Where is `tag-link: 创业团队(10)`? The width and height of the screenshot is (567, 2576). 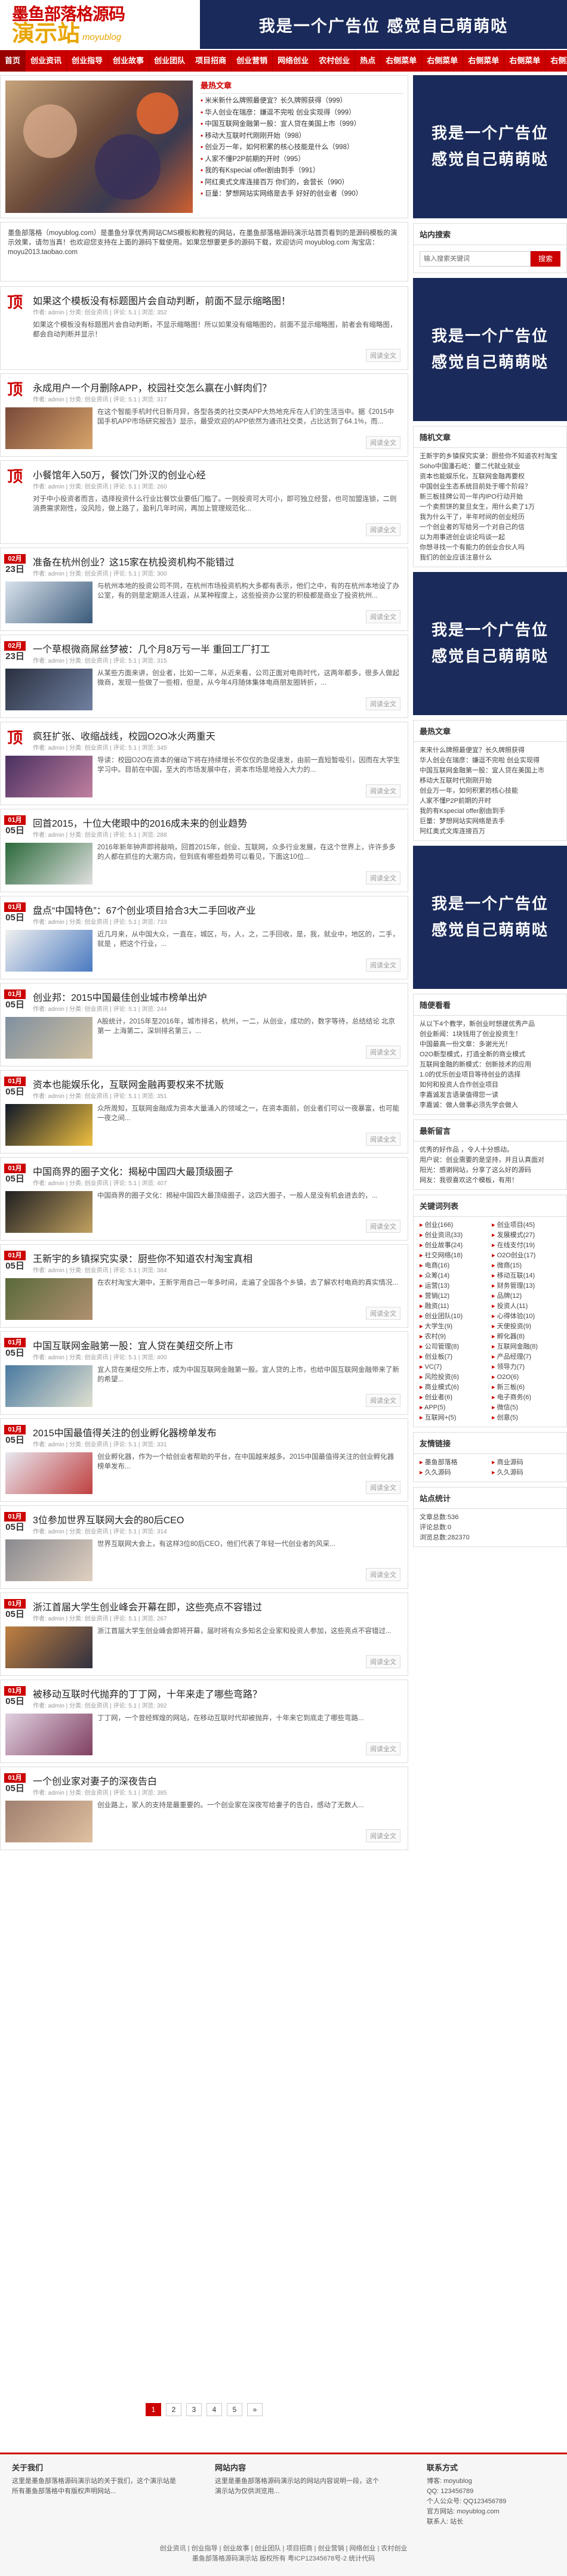
tag-link: 创业团队(10) is located at coordinates (454, 1317).